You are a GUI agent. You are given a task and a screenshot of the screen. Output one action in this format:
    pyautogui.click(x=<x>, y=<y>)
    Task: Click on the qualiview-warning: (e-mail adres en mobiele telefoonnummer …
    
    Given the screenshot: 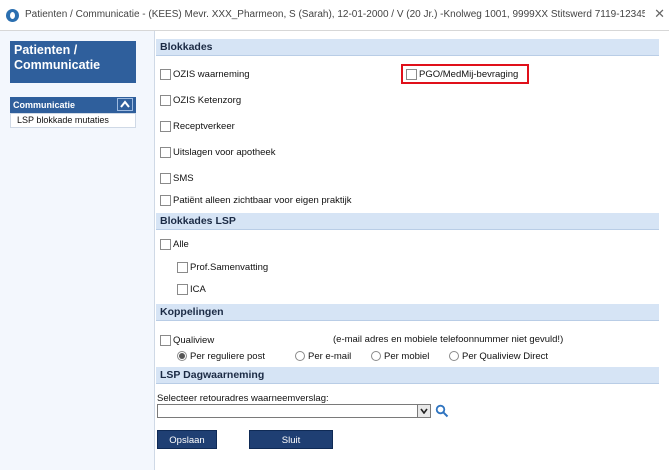 What is the action you would take?
    pyautogui.click(x=448, y=339)
    